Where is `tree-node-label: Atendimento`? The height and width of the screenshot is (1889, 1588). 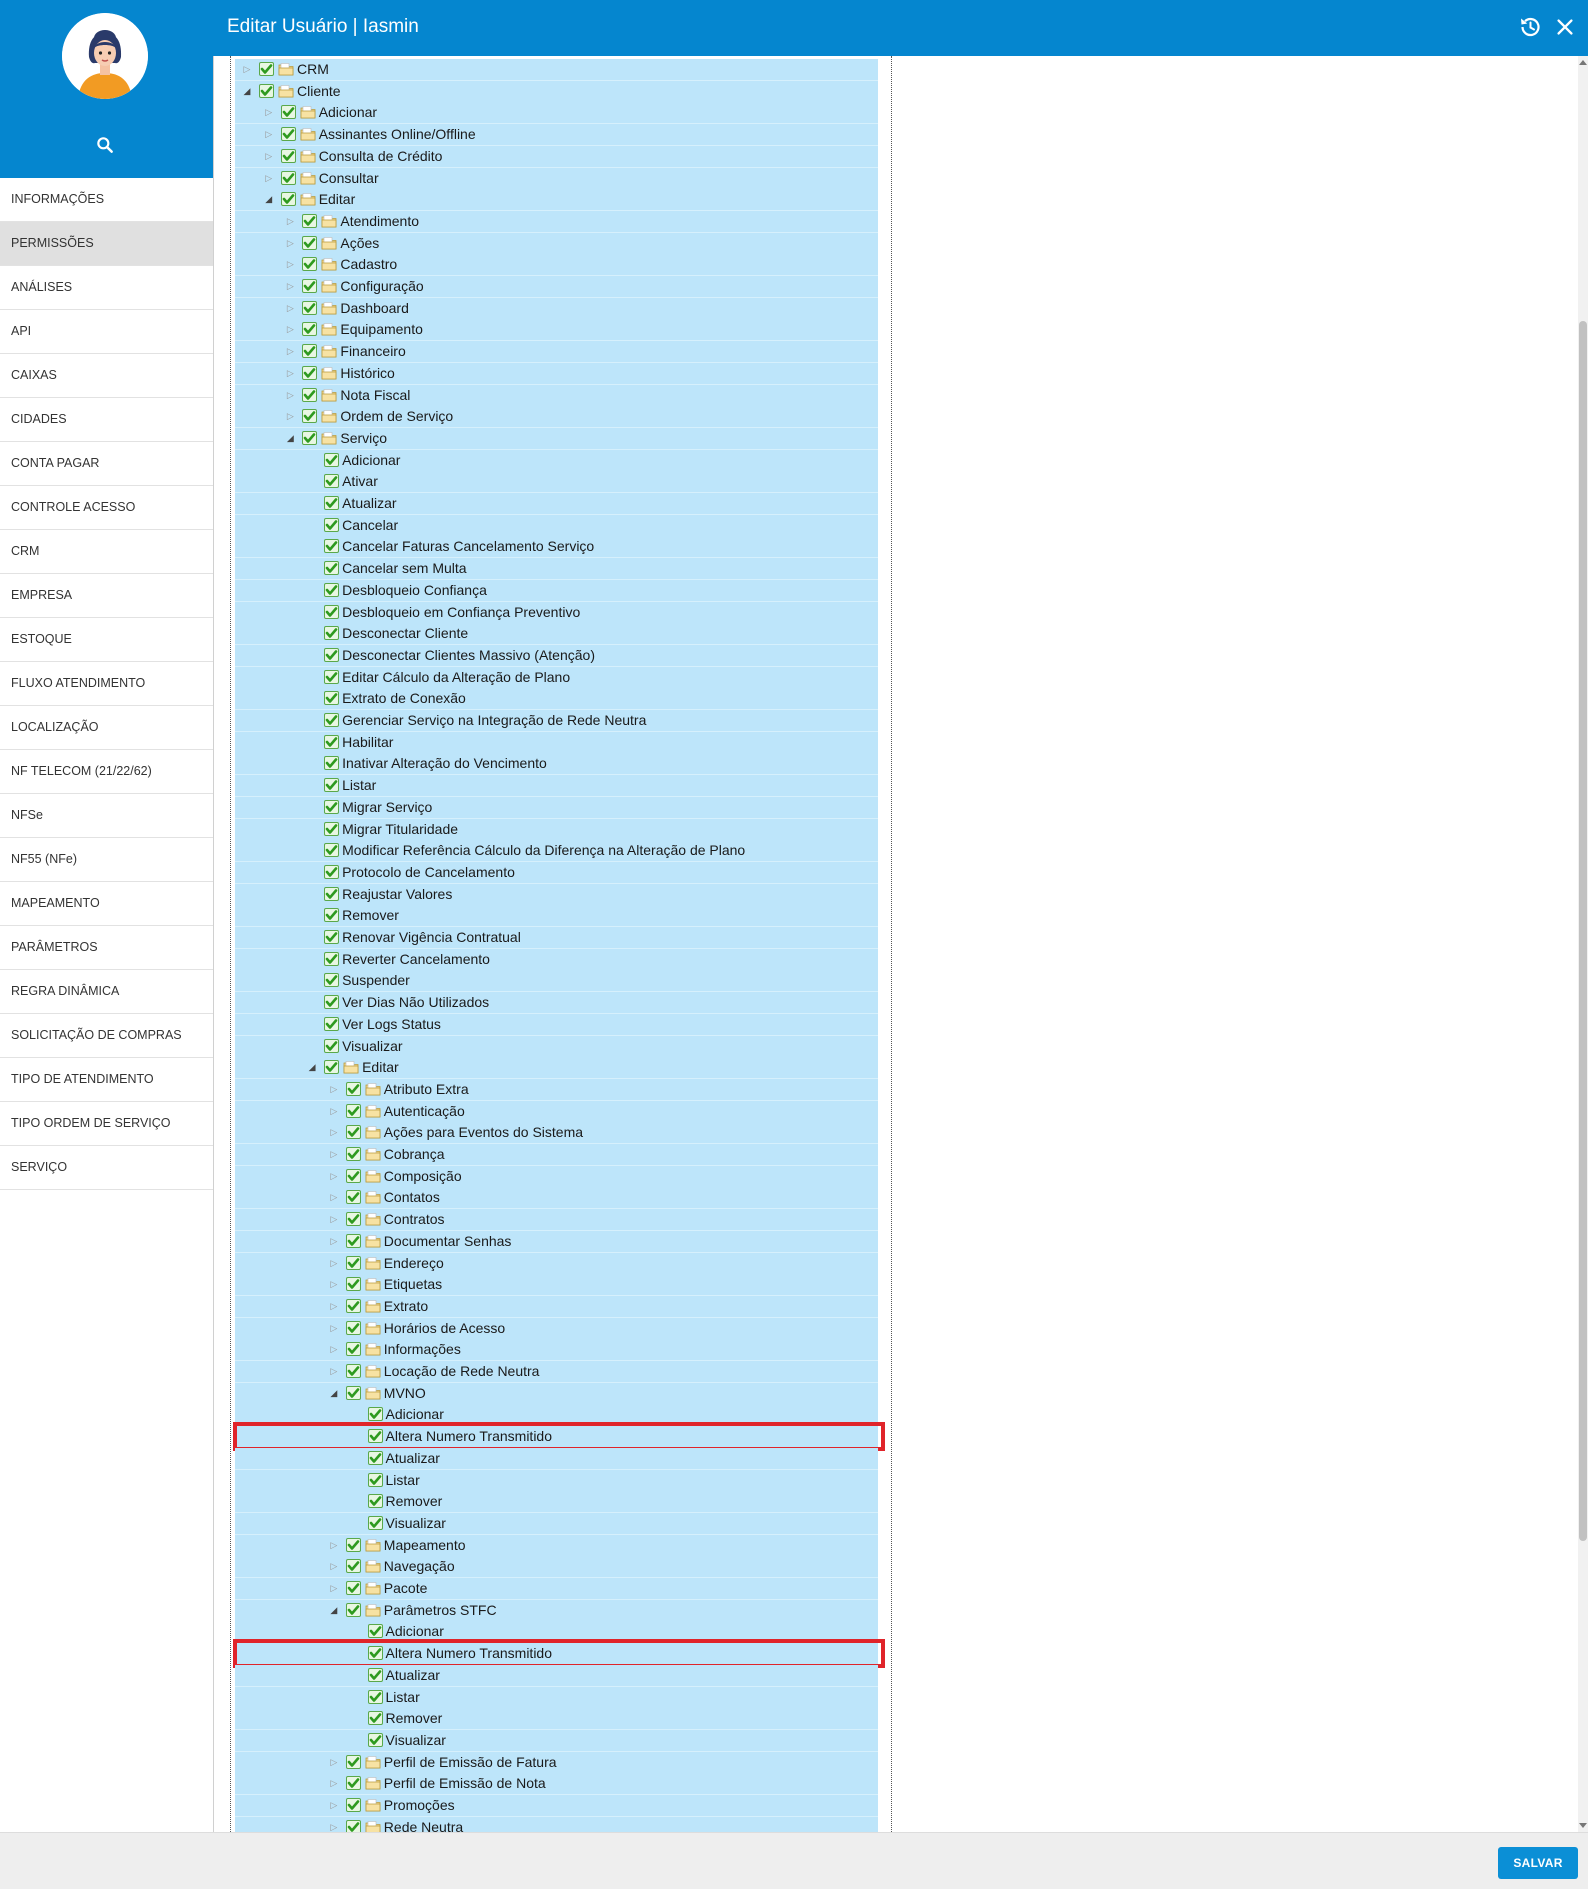 tree-node-label: Atendimento is located at coordinates (379, 221).